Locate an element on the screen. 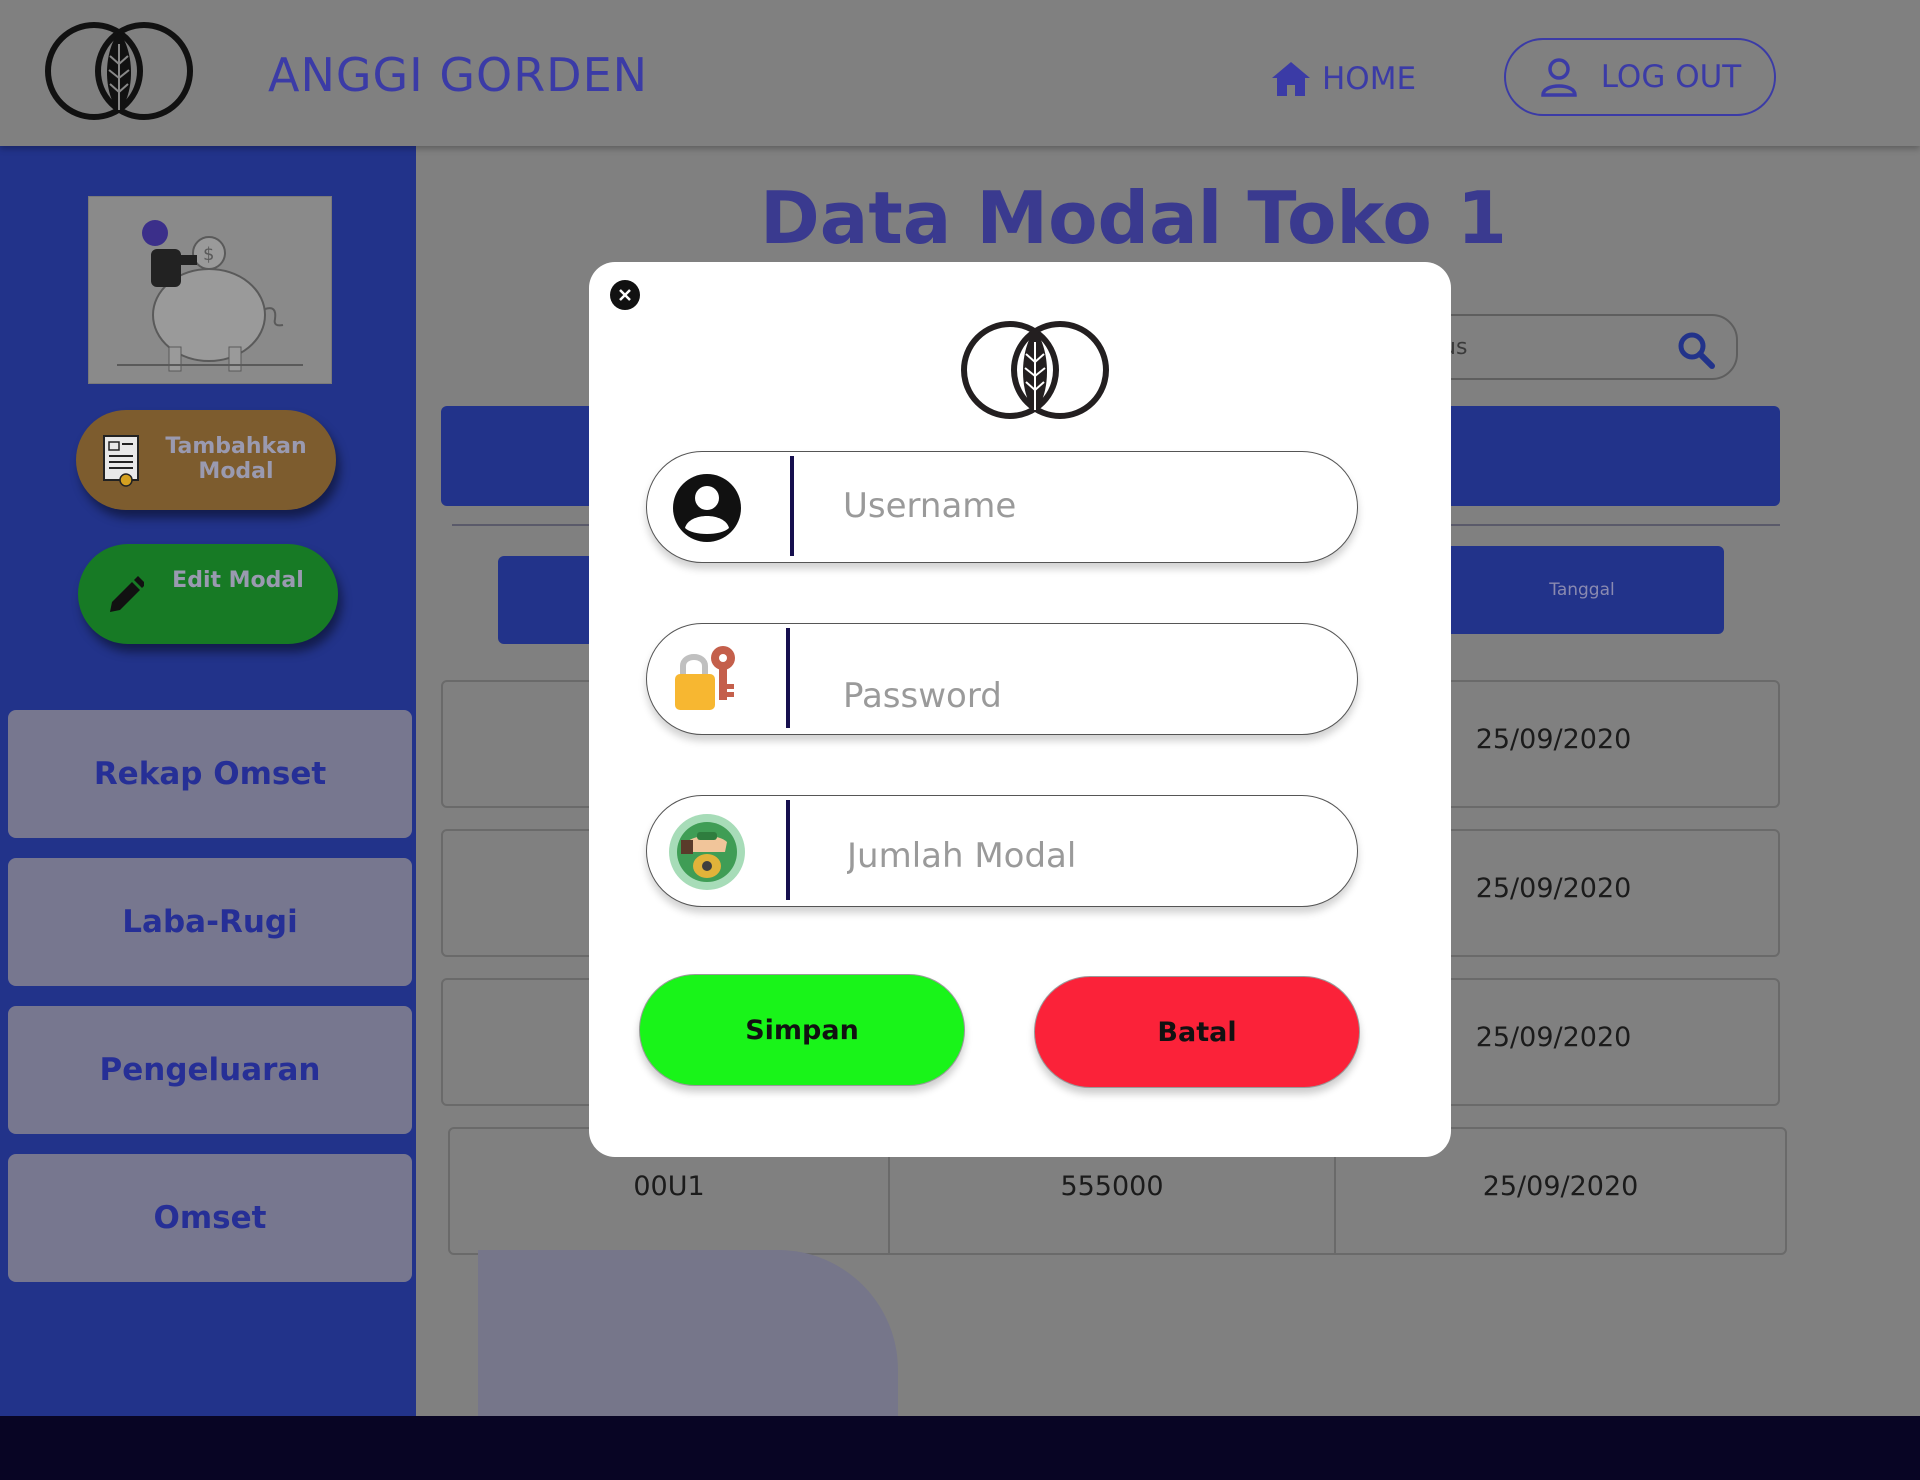 The width and height of the screenshot is (1920, 1480). home-link: HOME is located at coordinates (1343, 79).